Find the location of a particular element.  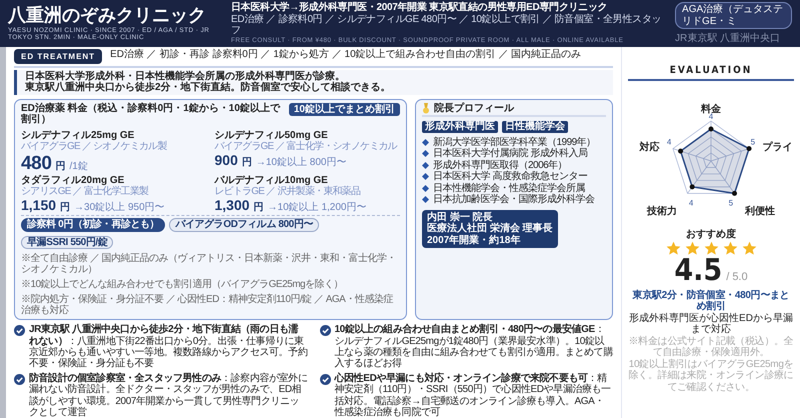

callout-text: 日本医科大学形成外科・日本性機能学会所属の形成外科専門医が診療。 is located at coordinates (185, 76).